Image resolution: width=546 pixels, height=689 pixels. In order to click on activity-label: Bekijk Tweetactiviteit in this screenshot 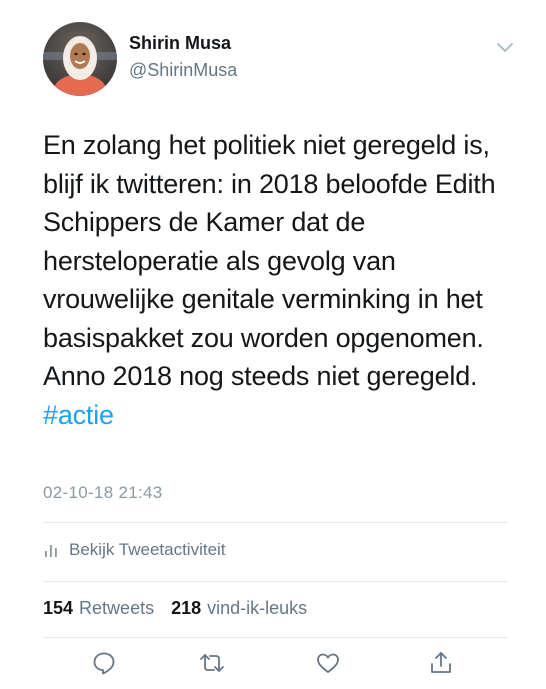, I will do `click(147, 549)`.